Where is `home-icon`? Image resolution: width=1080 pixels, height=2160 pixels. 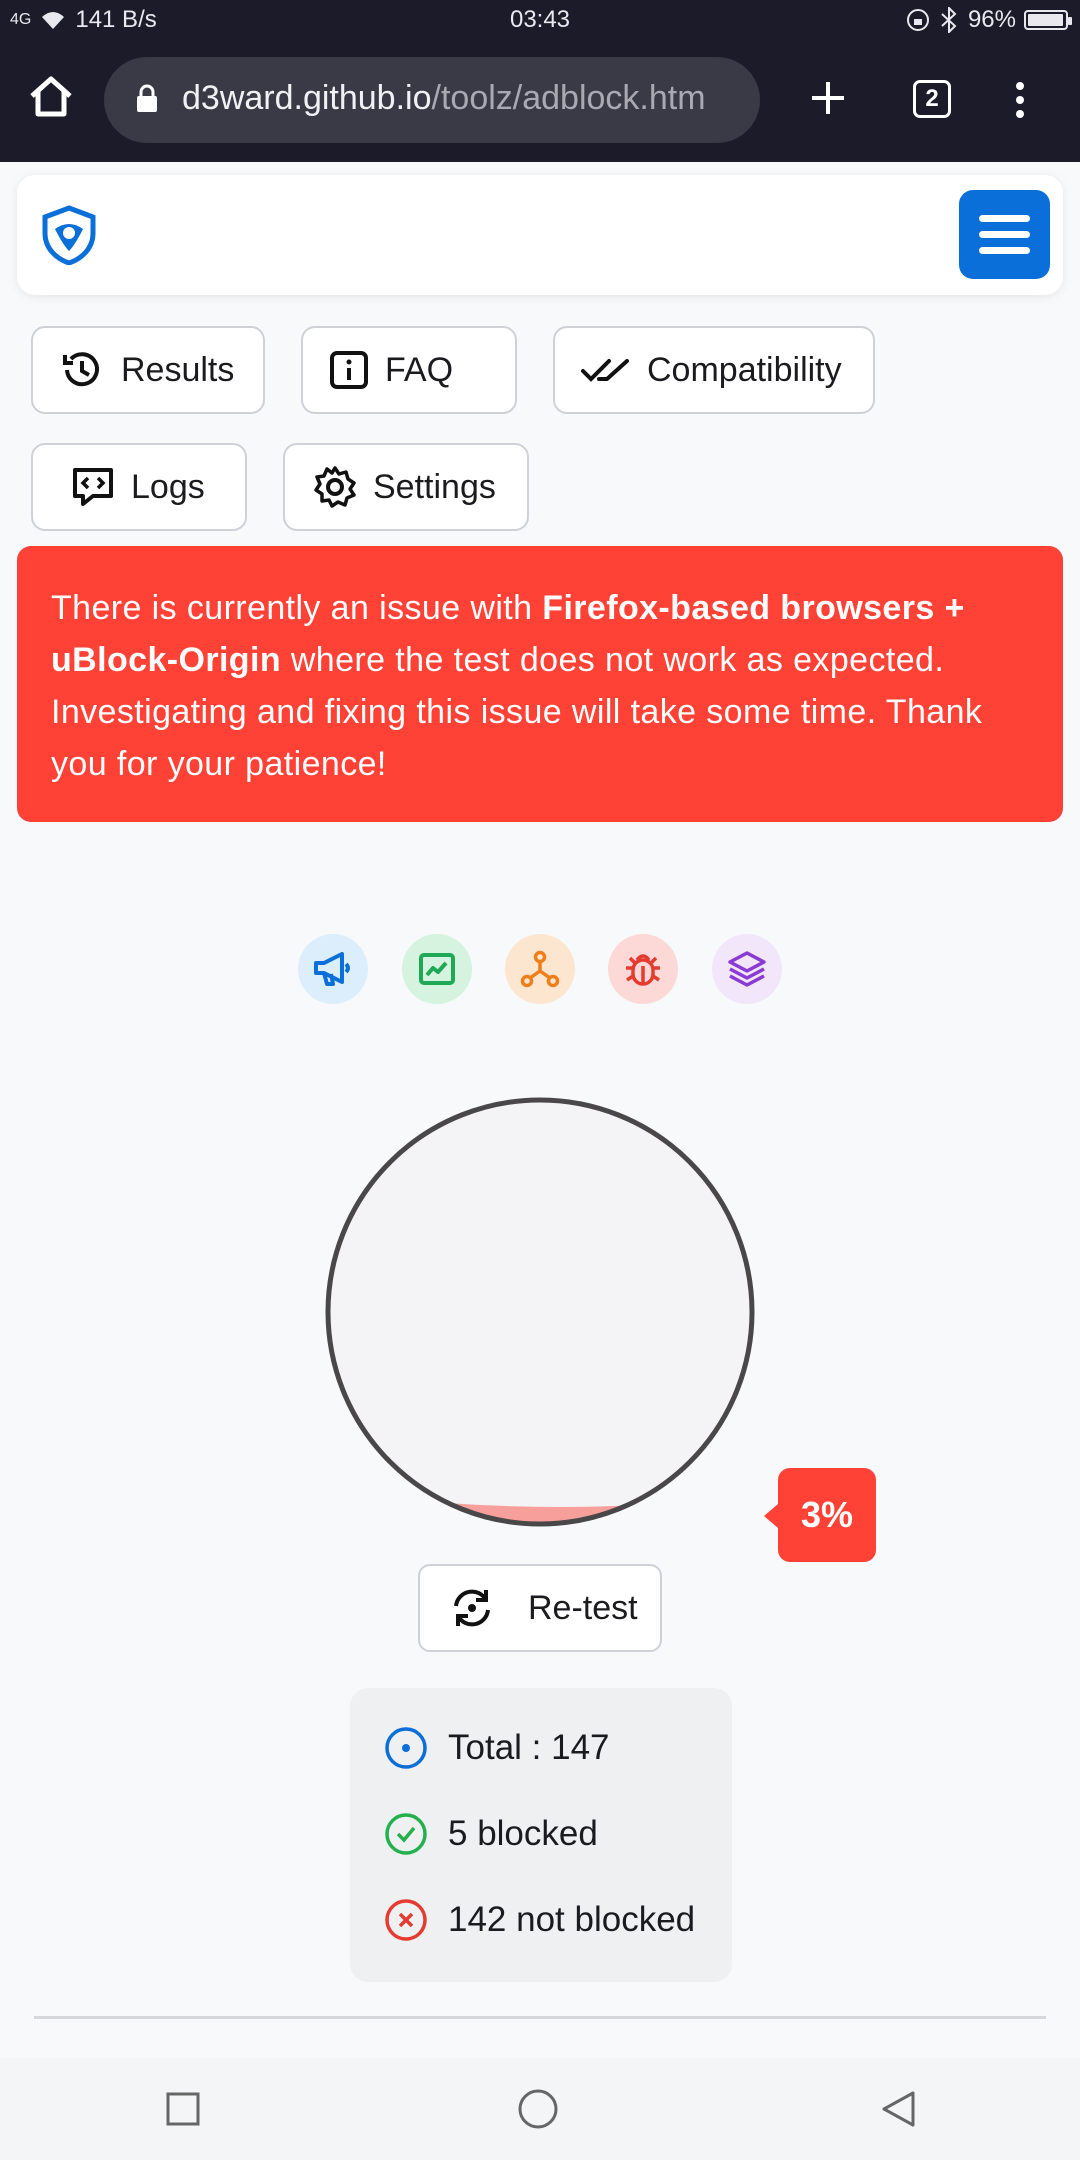
home-icon is located at coordinates (51, 97).